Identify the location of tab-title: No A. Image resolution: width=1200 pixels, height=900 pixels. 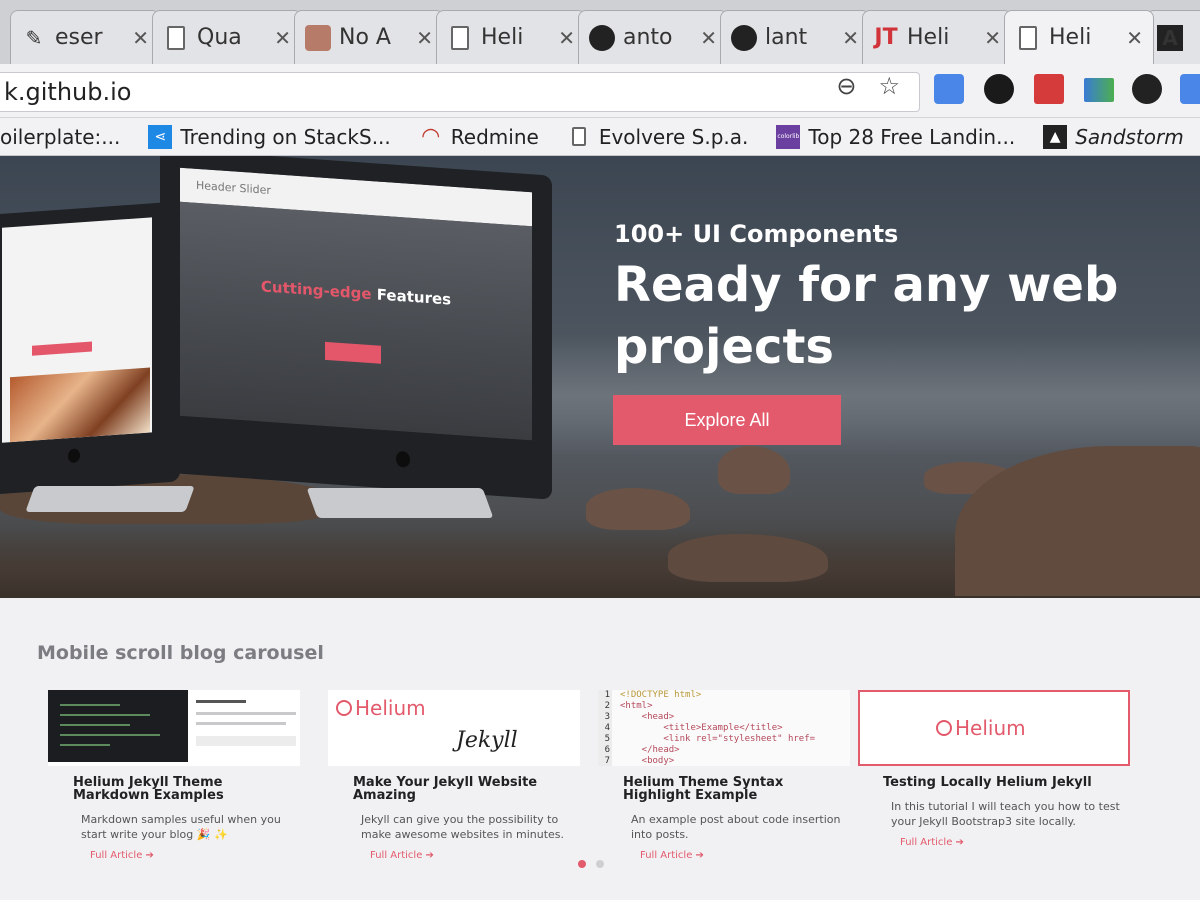
(365, 37).